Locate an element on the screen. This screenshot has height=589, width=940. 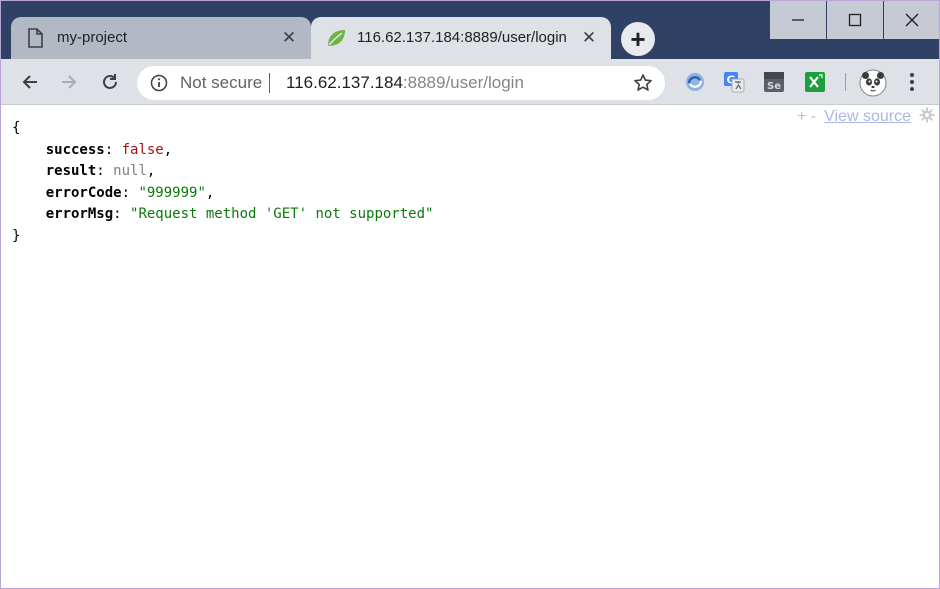
spring-leaf-icon is located at coordinates (336, 40).